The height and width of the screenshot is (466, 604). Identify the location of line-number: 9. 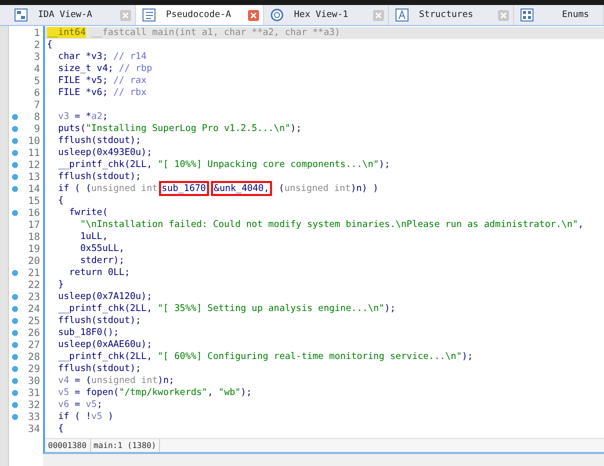
(37, 129).